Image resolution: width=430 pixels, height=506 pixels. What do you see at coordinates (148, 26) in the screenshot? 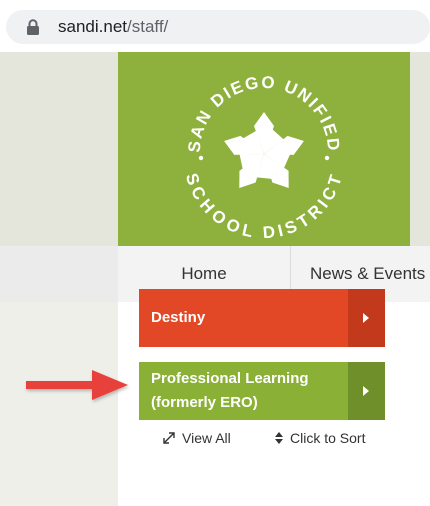
I see `url-path: /staff/` at bounding box center [148, 26].